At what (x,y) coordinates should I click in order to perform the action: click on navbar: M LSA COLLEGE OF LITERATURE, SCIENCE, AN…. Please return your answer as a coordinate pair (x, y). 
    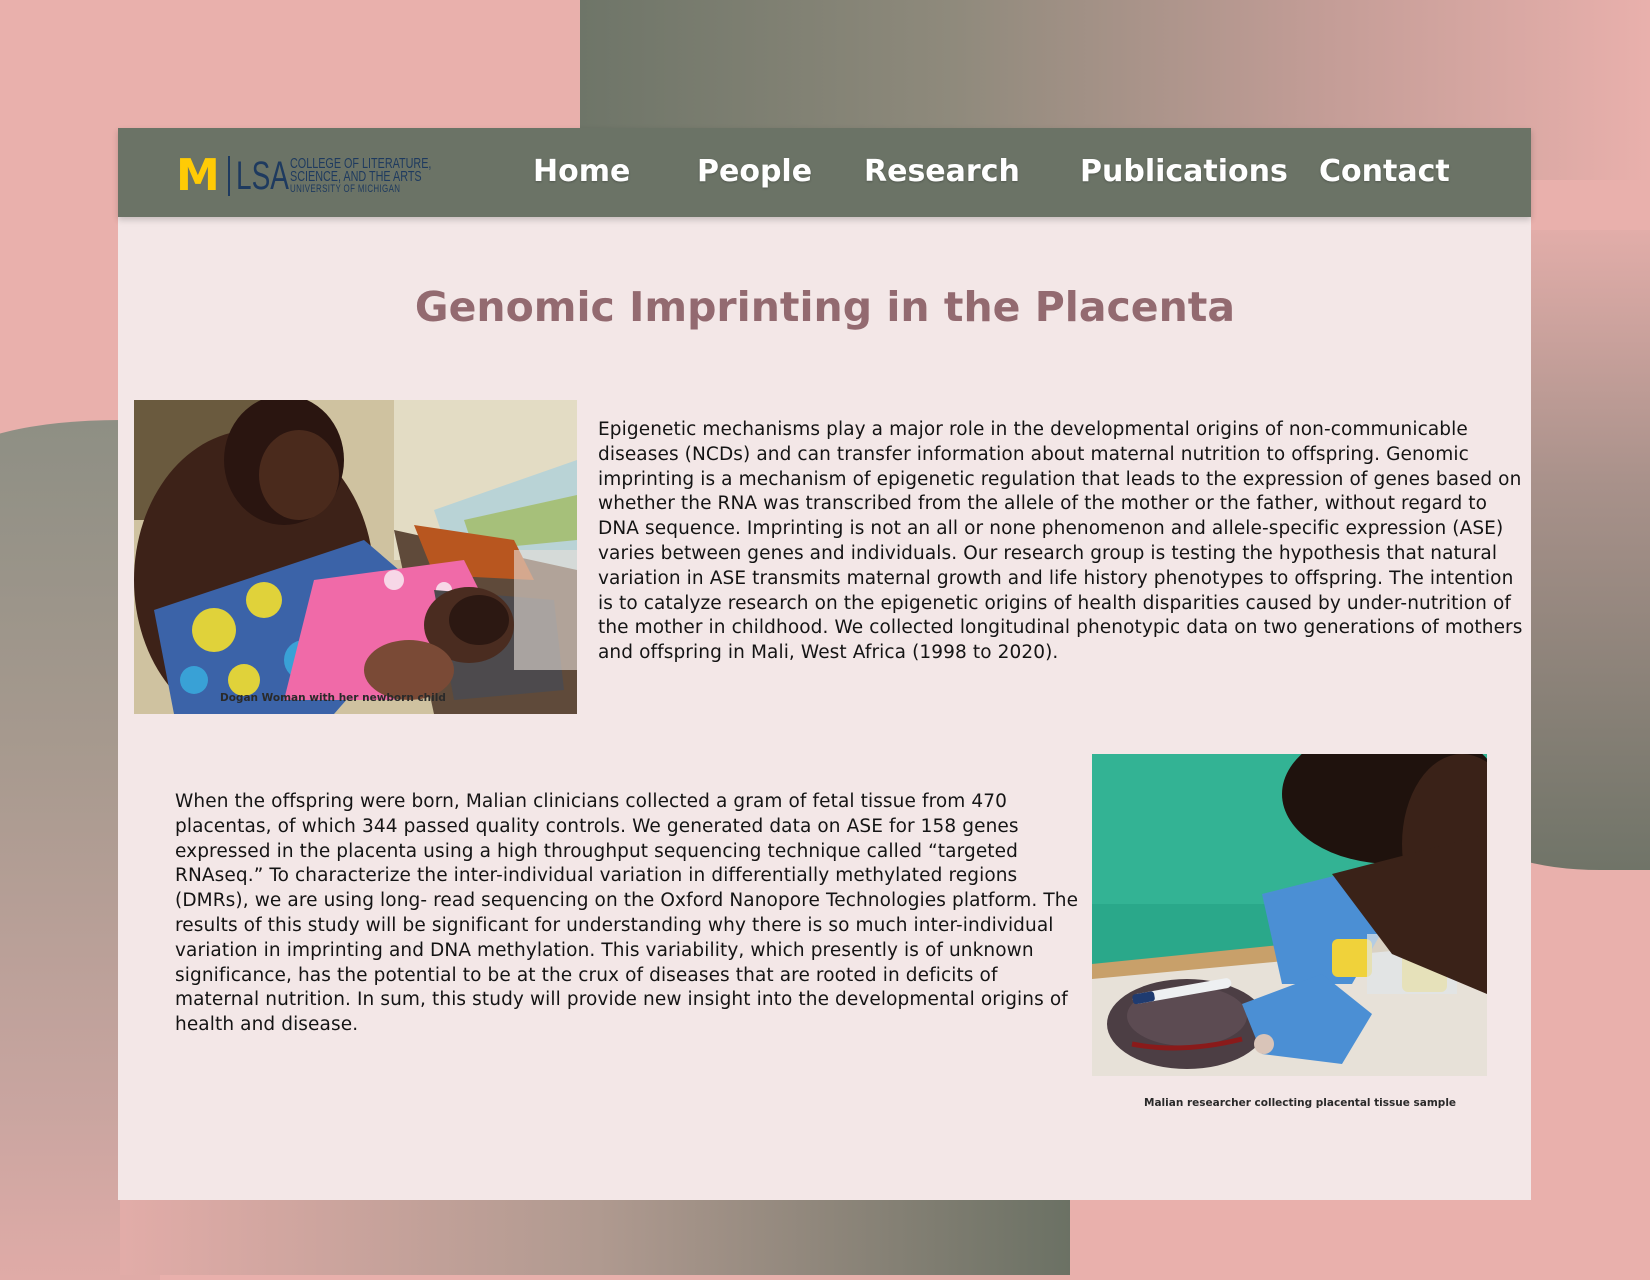
    Looking at the image, I should click on (824, 172).